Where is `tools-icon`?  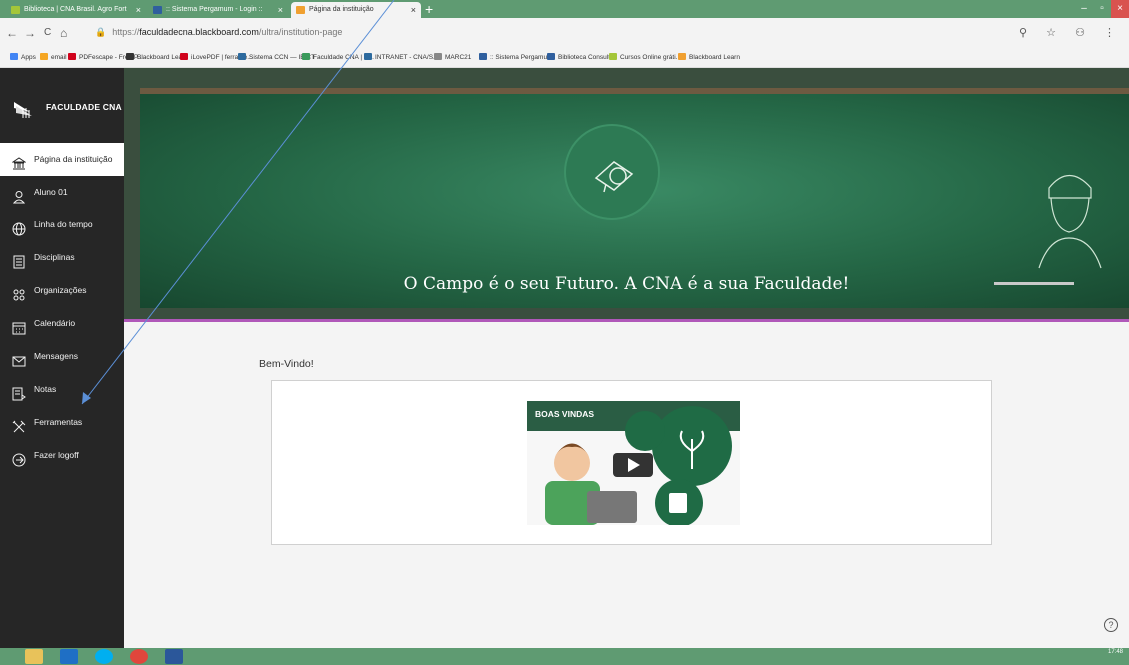
tools-icon is located at coordinates (19, 424).